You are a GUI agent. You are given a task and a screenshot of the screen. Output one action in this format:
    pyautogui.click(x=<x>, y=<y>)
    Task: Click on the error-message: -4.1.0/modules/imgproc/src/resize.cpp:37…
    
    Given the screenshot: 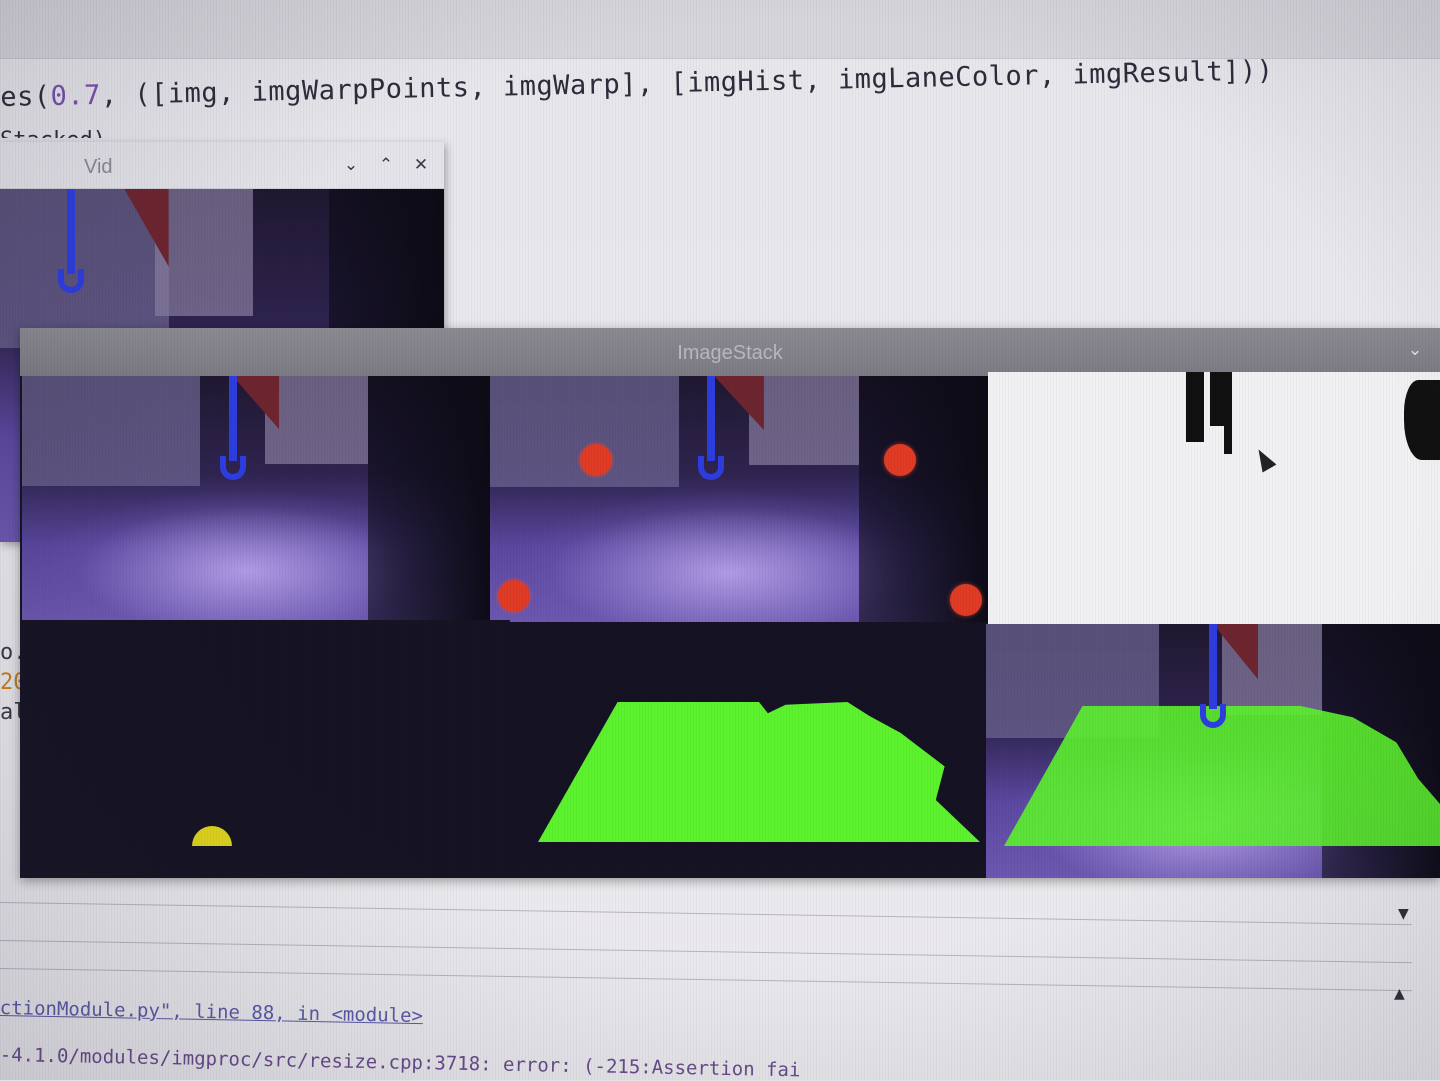 What is the action you would take?
    pyautogui.click(x=400, y=1062)
    